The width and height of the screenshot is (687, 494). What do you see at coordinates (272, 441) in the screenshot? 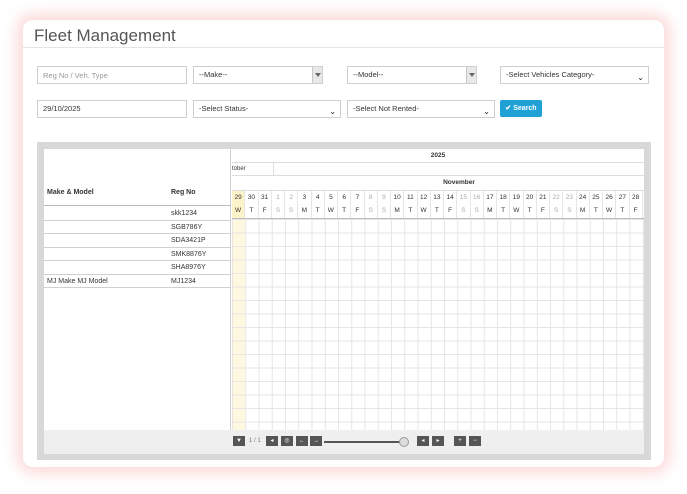
I see `prev-page-button: ◂` at bounding box center [272, 441].